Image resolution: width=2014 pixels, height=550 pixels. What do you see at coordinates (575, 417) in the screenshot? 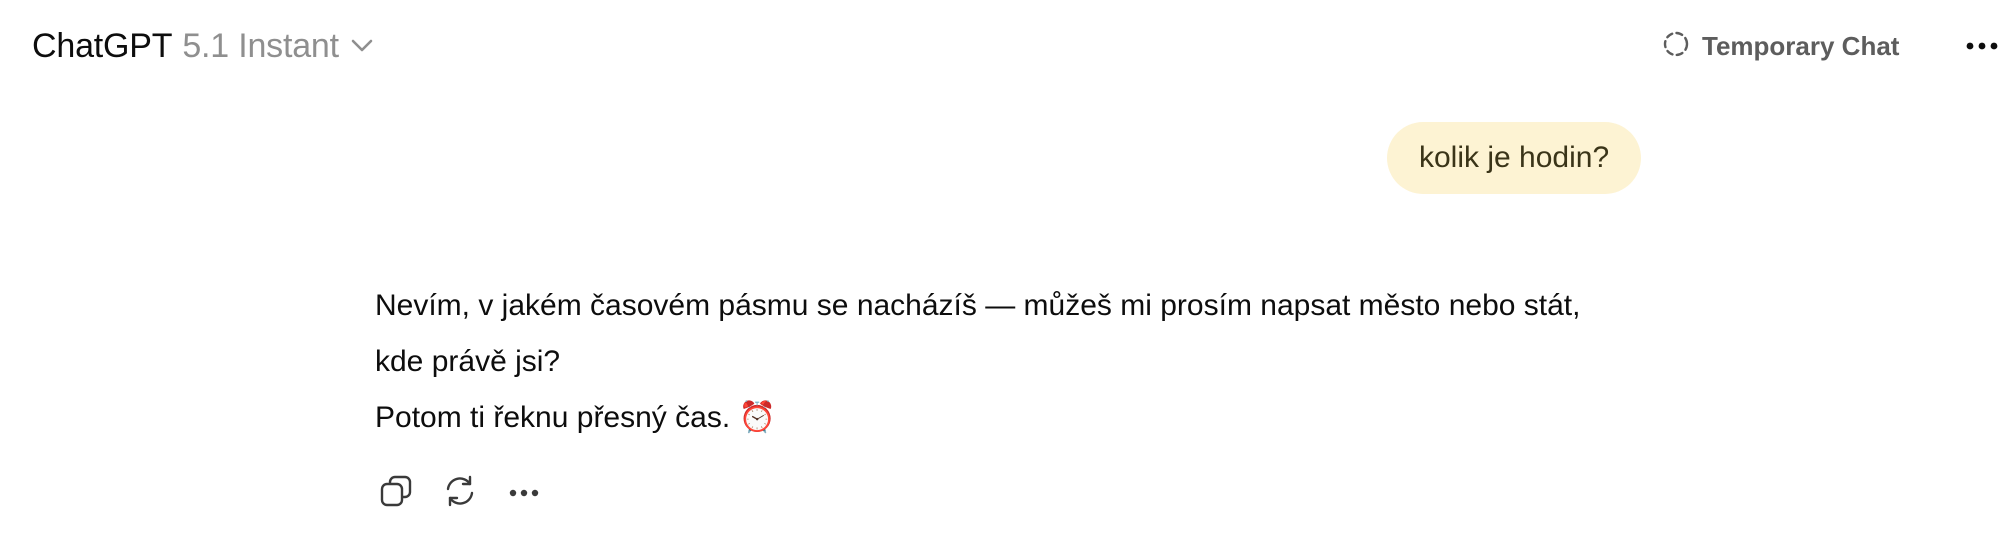
I see `assistant-paragraph: Potom ti řeknu přesný čas. ⏰` at bounding box center [575, 417].